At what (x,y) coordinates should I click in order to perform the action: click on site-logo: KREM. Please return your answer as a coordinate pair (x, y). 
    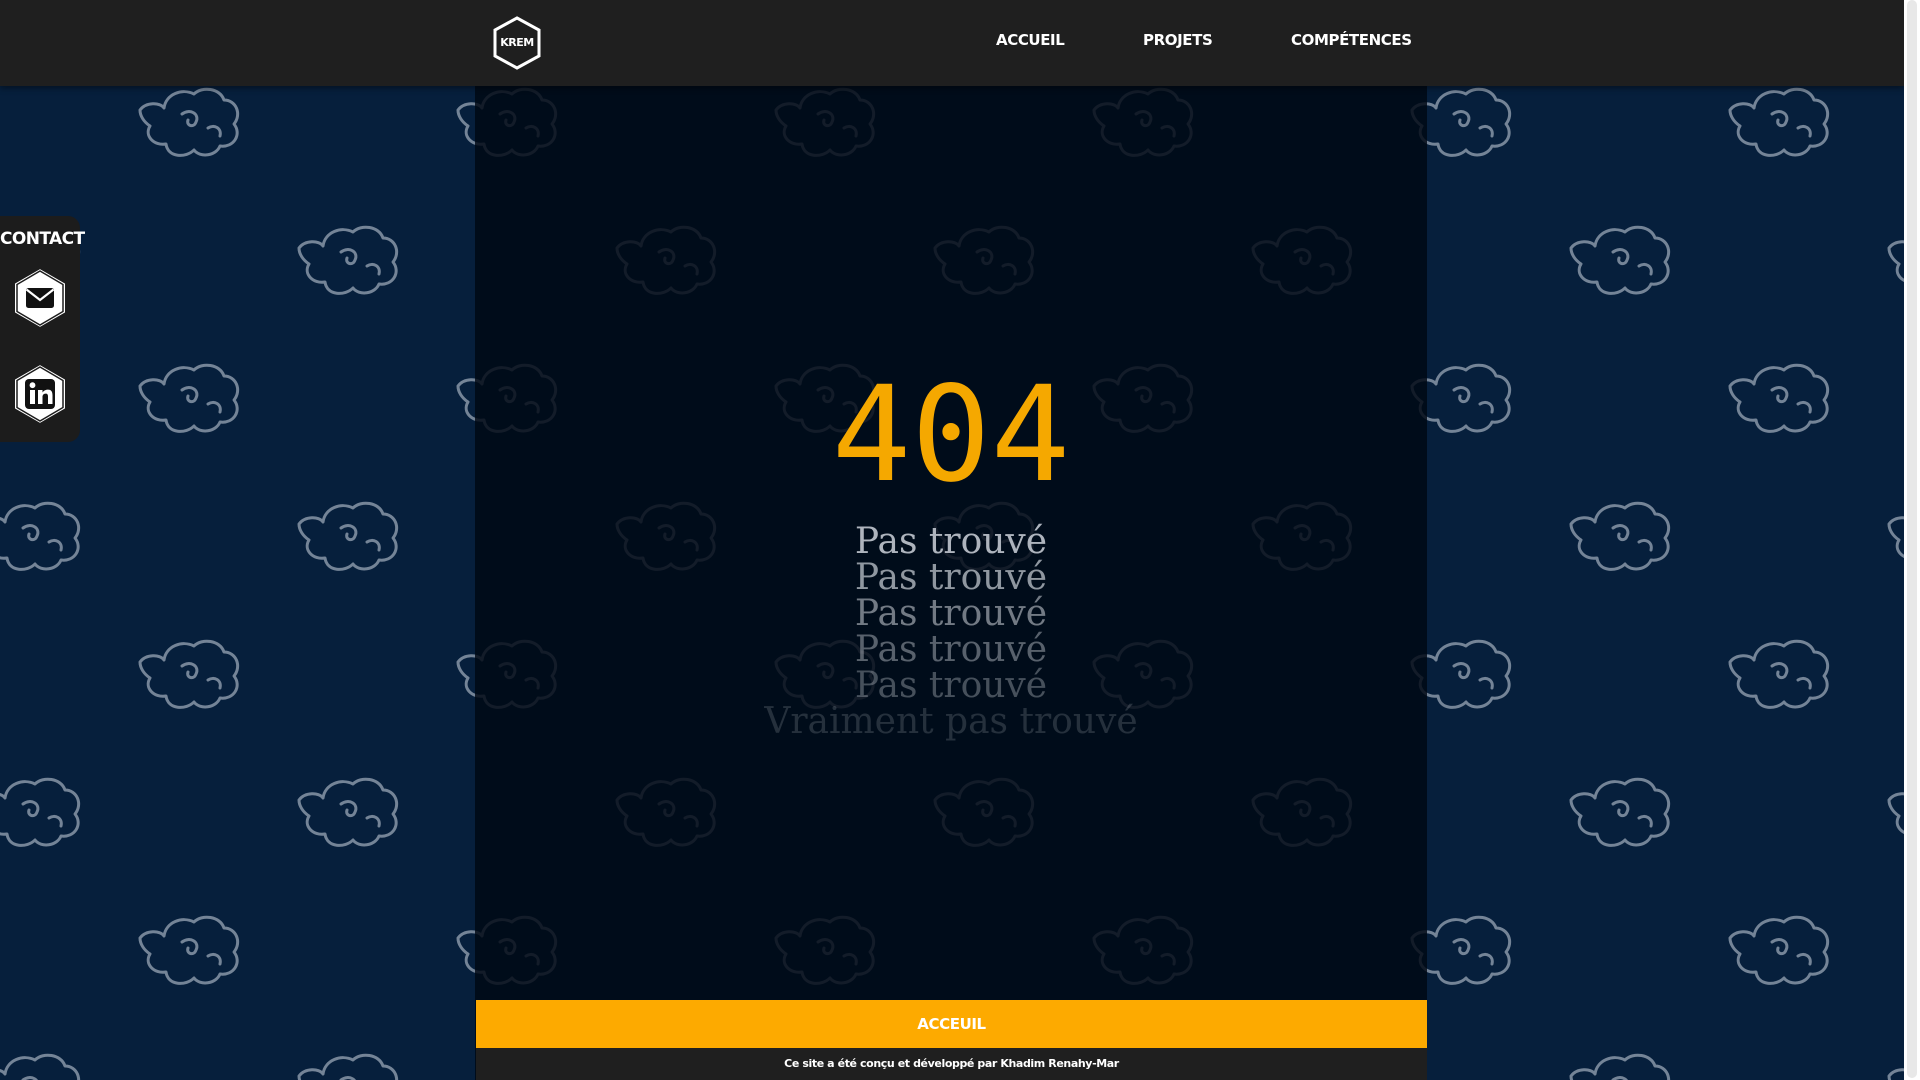
    Looking at the image, I should click on (517, 43).